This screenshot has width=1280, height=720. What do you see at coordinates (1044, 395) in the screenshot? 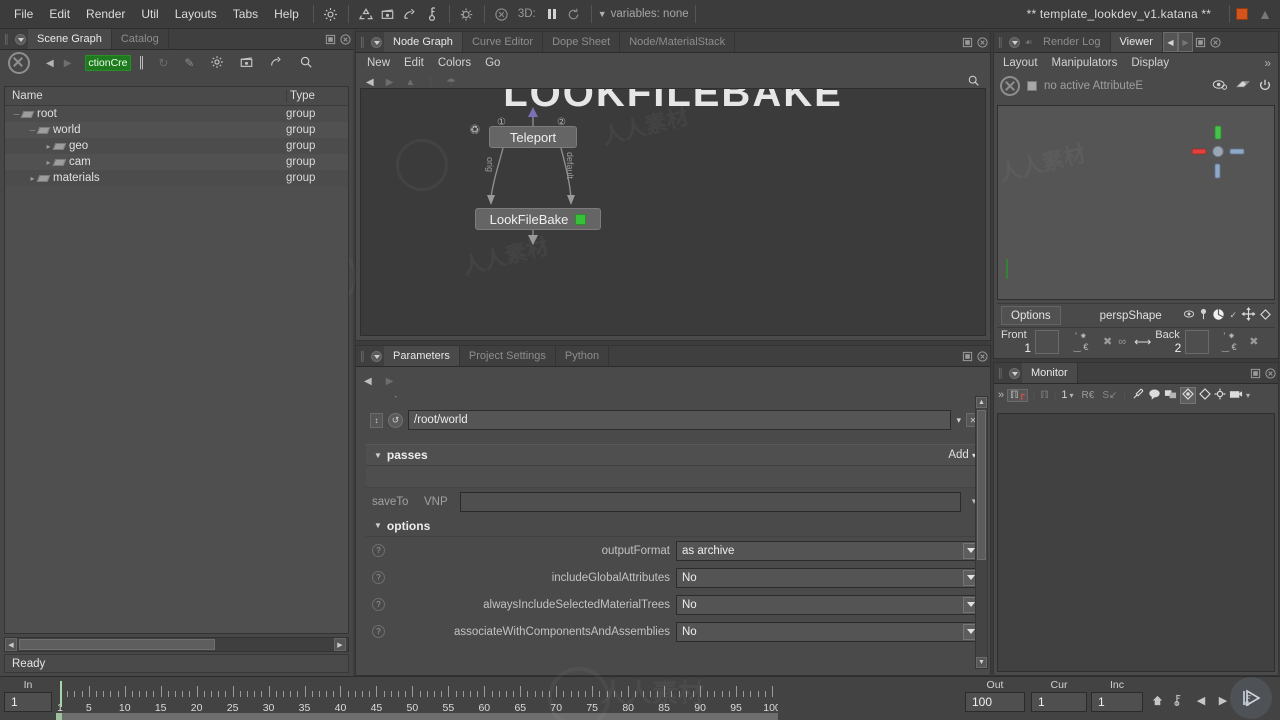
I see `channel-icon: ℿ` at bounding box center [1044, 395].